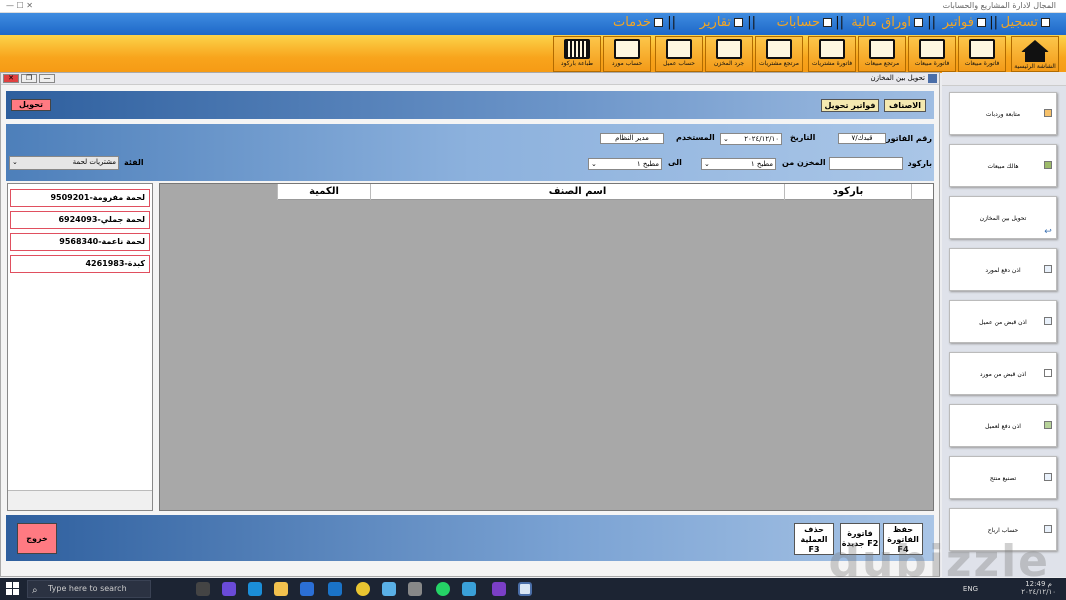  Describe the element at coordinates (1003, 477) in the screenshot. I see `sidebar-item-manufacture: تصنيع منتج` at that location.